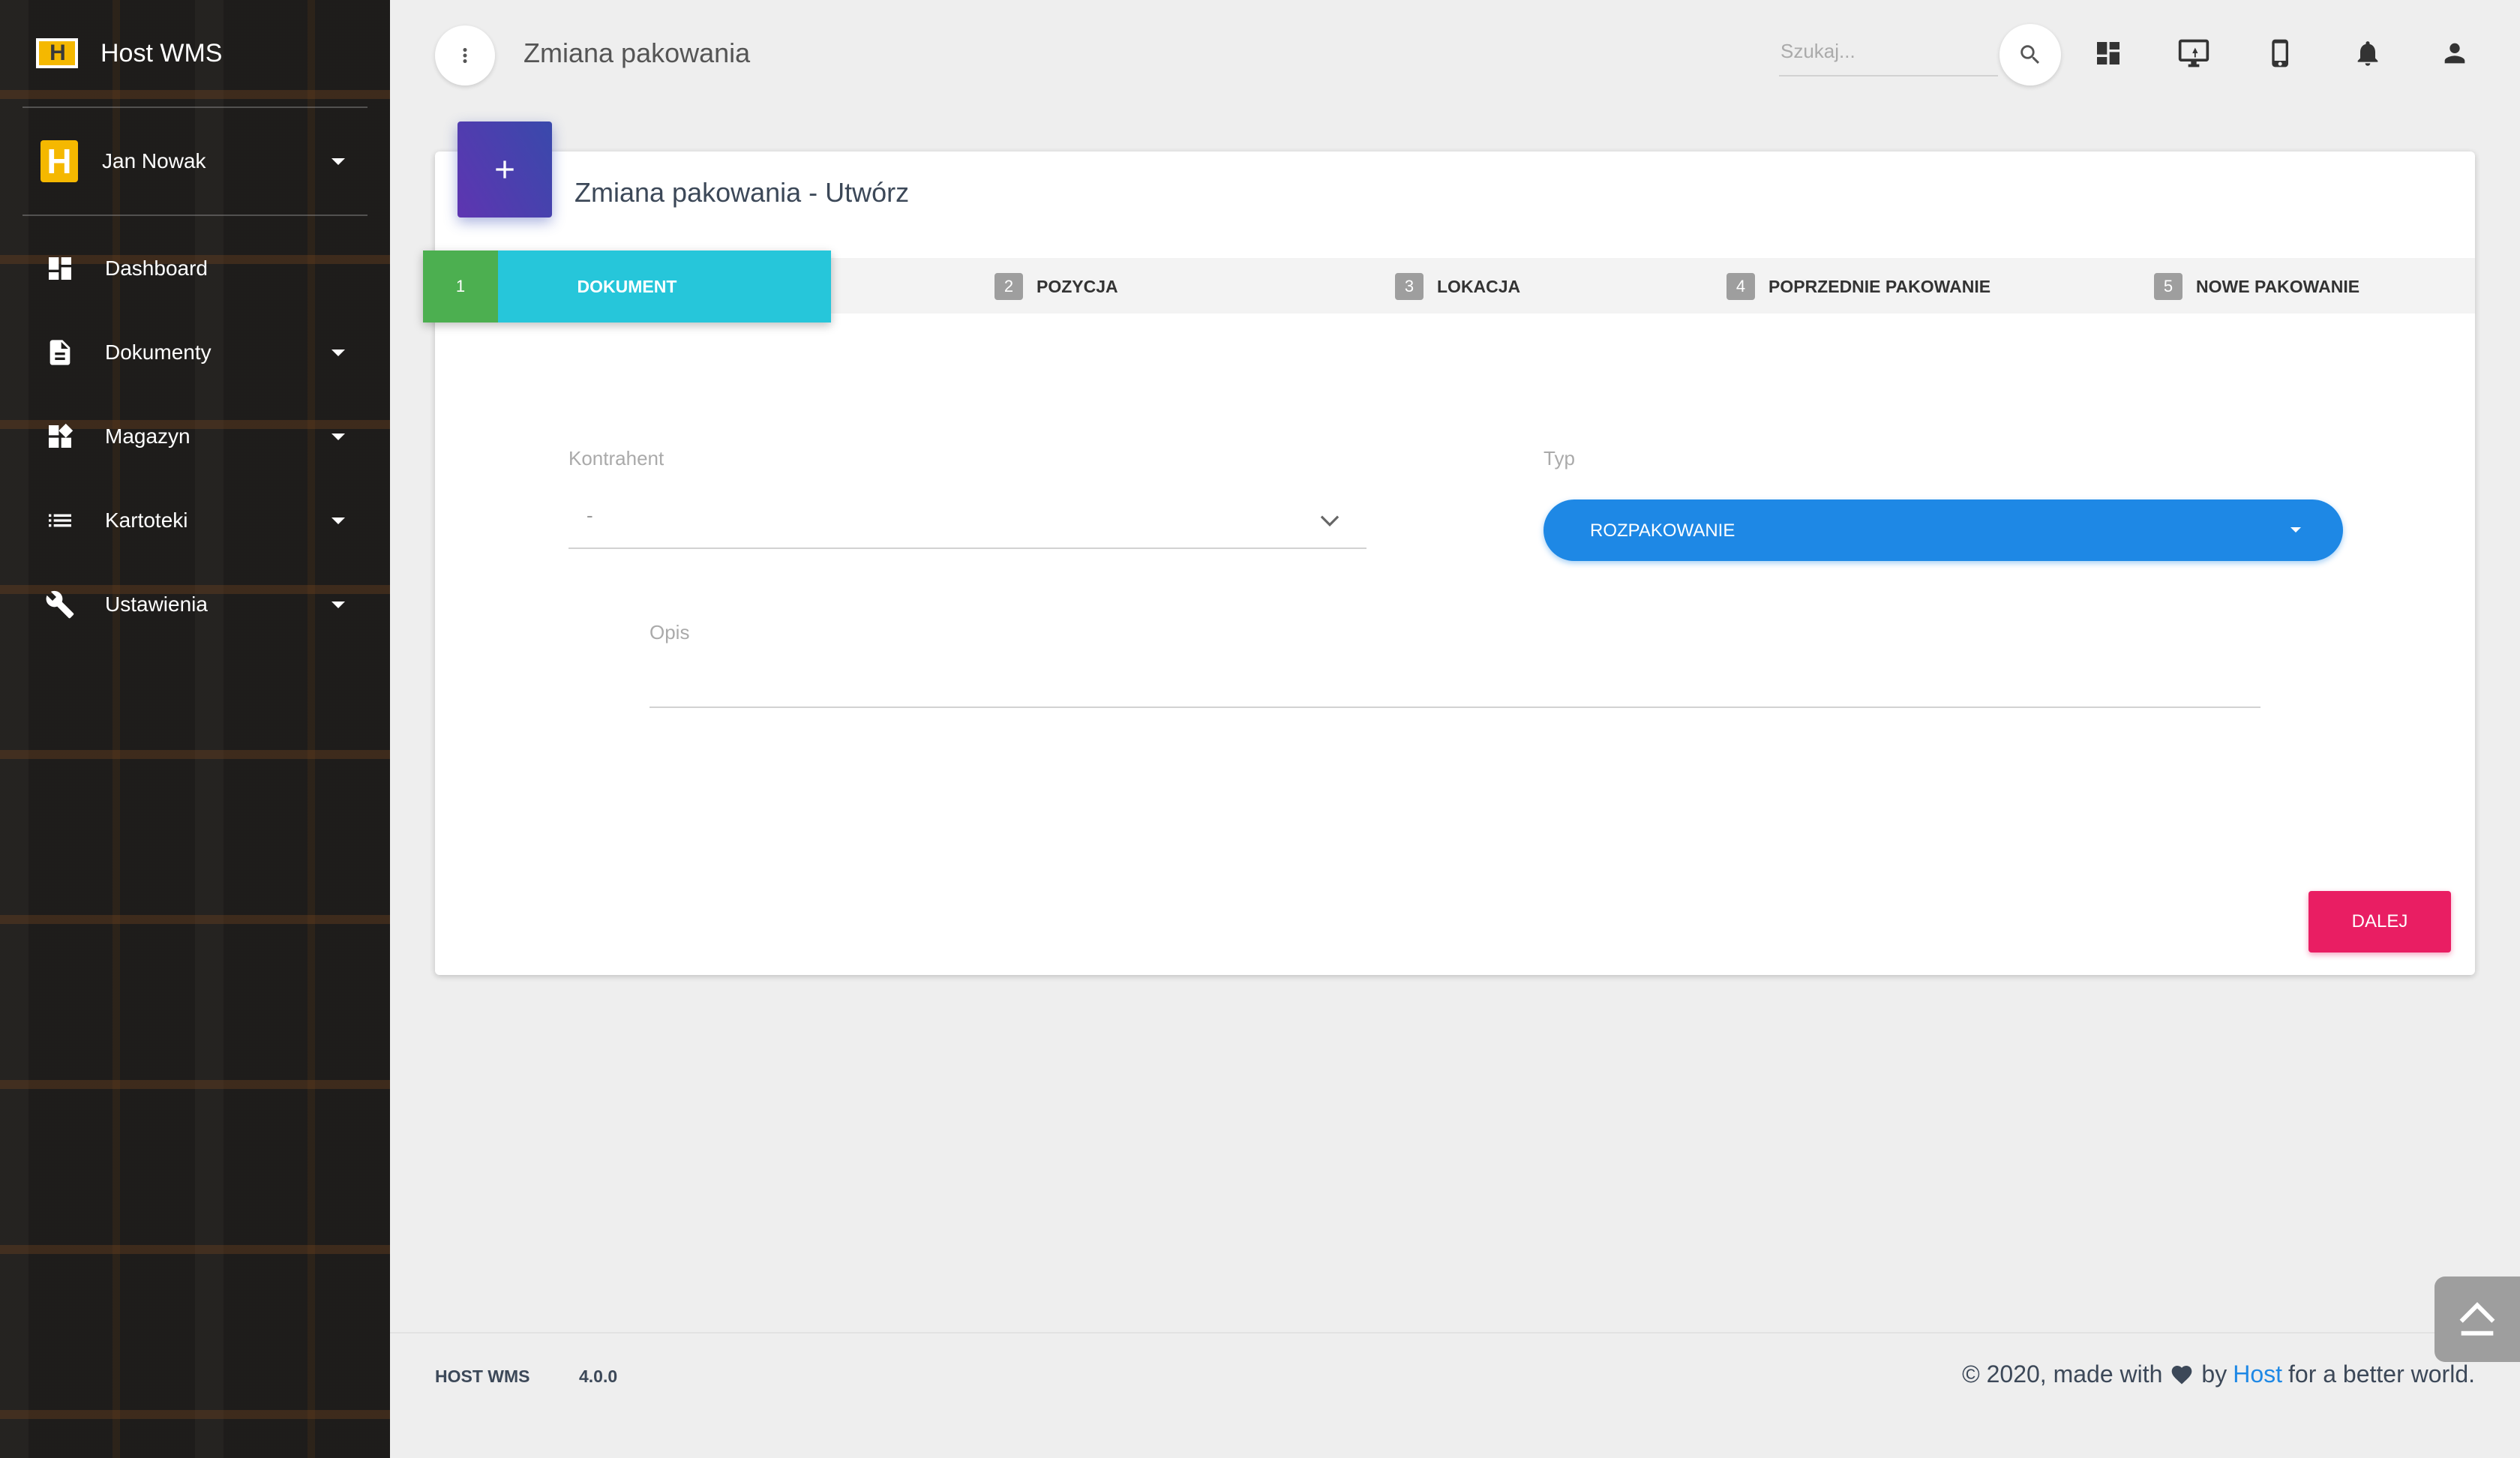  I want to click on step-lokacja: 3 LOKACJA, so click(1457, 286).